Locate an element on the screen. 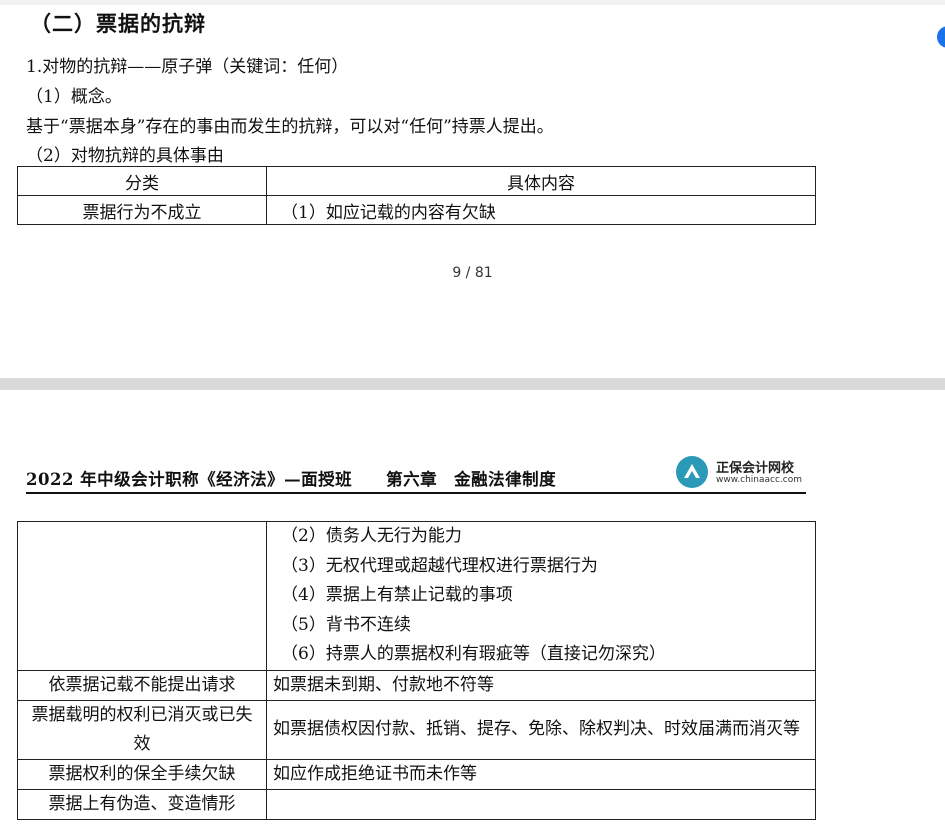 This screenshot has height=829, width=945. defense-table-part1: 分类 具体内容 票据行为不成立 （1）如应记载的内容有欠缺 is located at coordinates (416, 195).